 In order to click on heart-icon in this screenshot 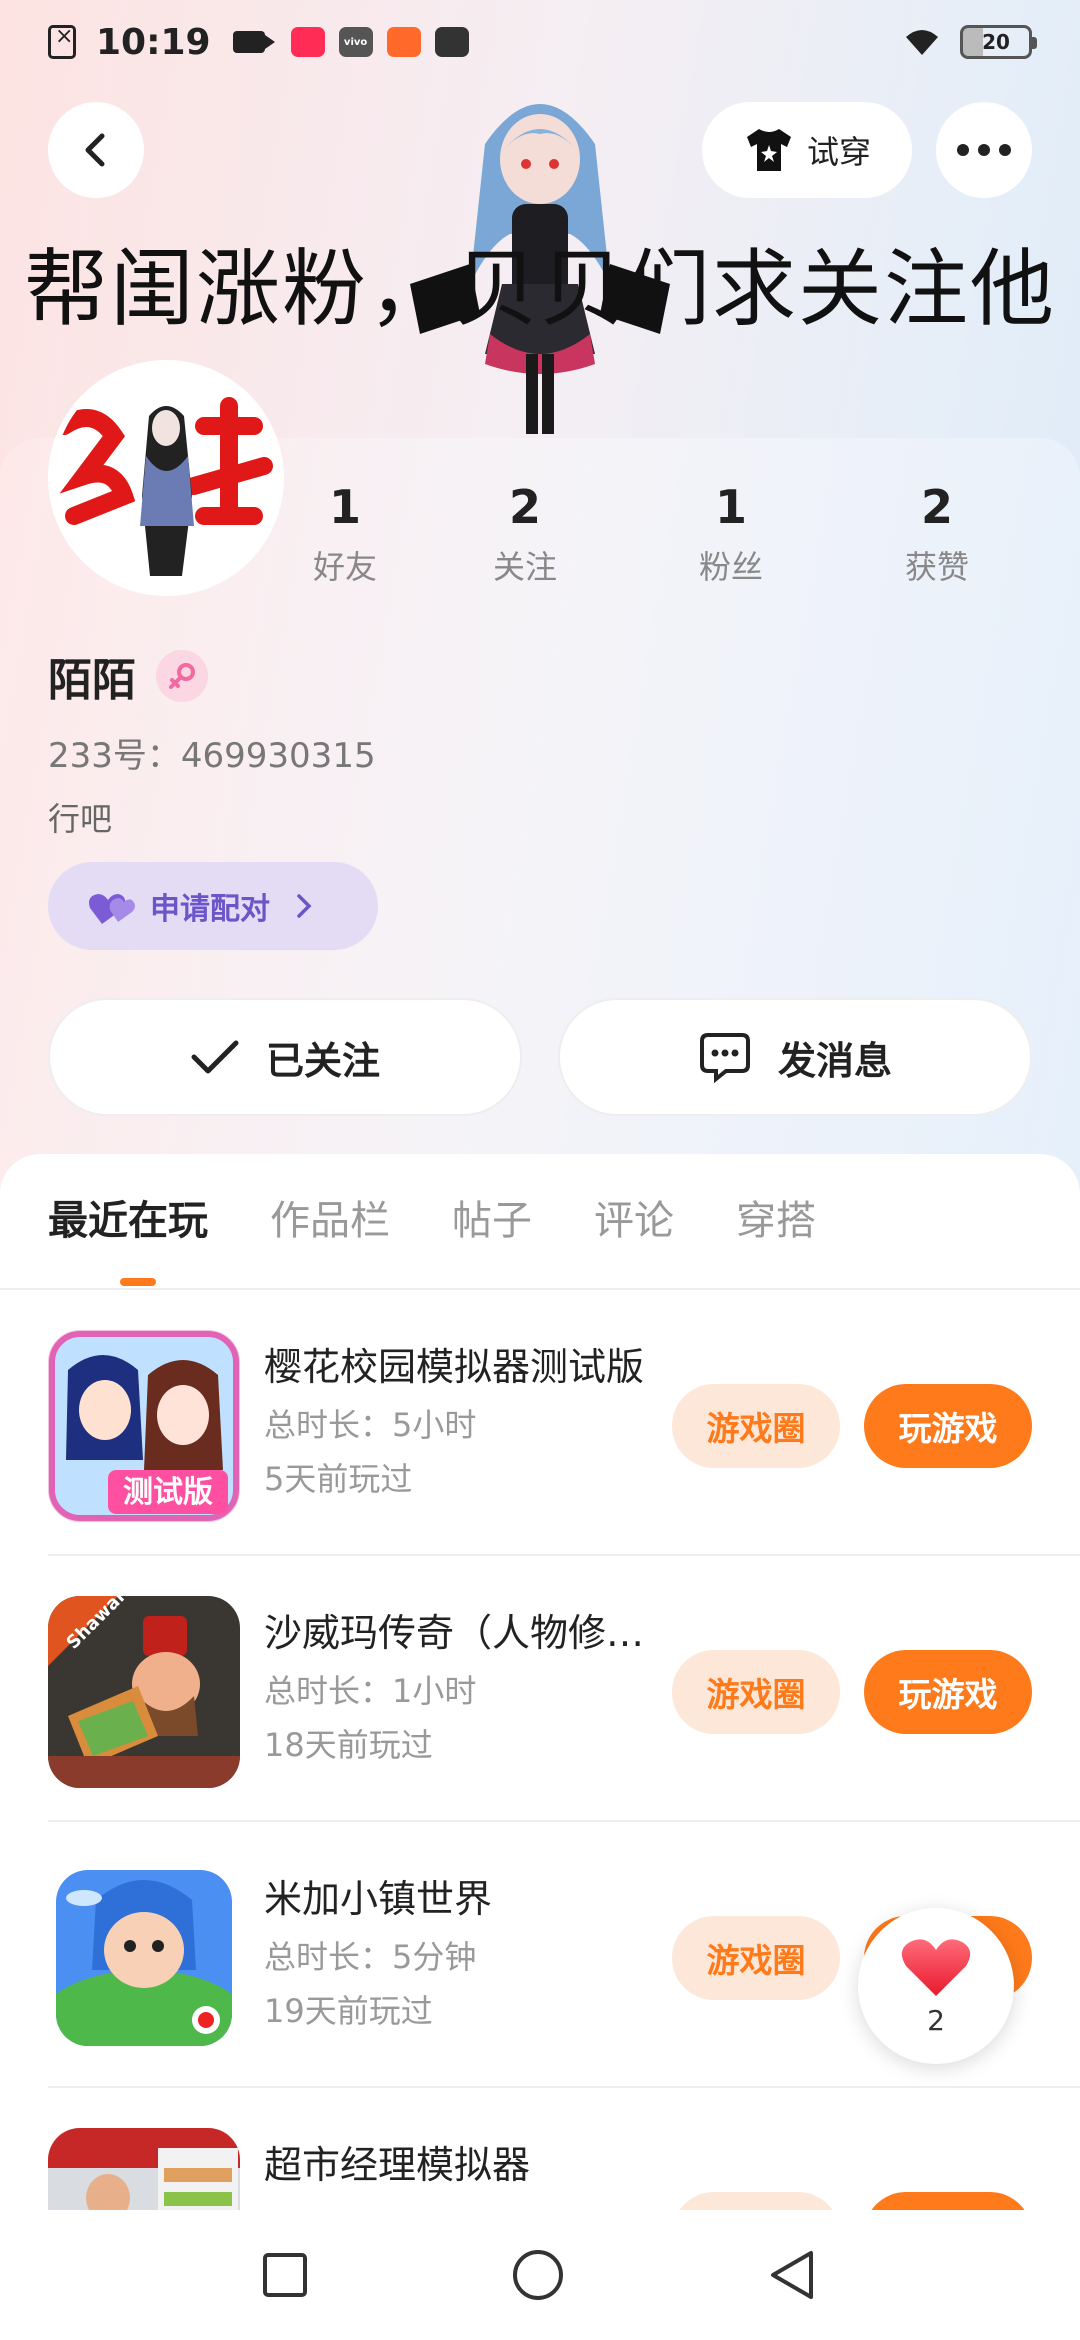, I will do `click(936, 1967)`.